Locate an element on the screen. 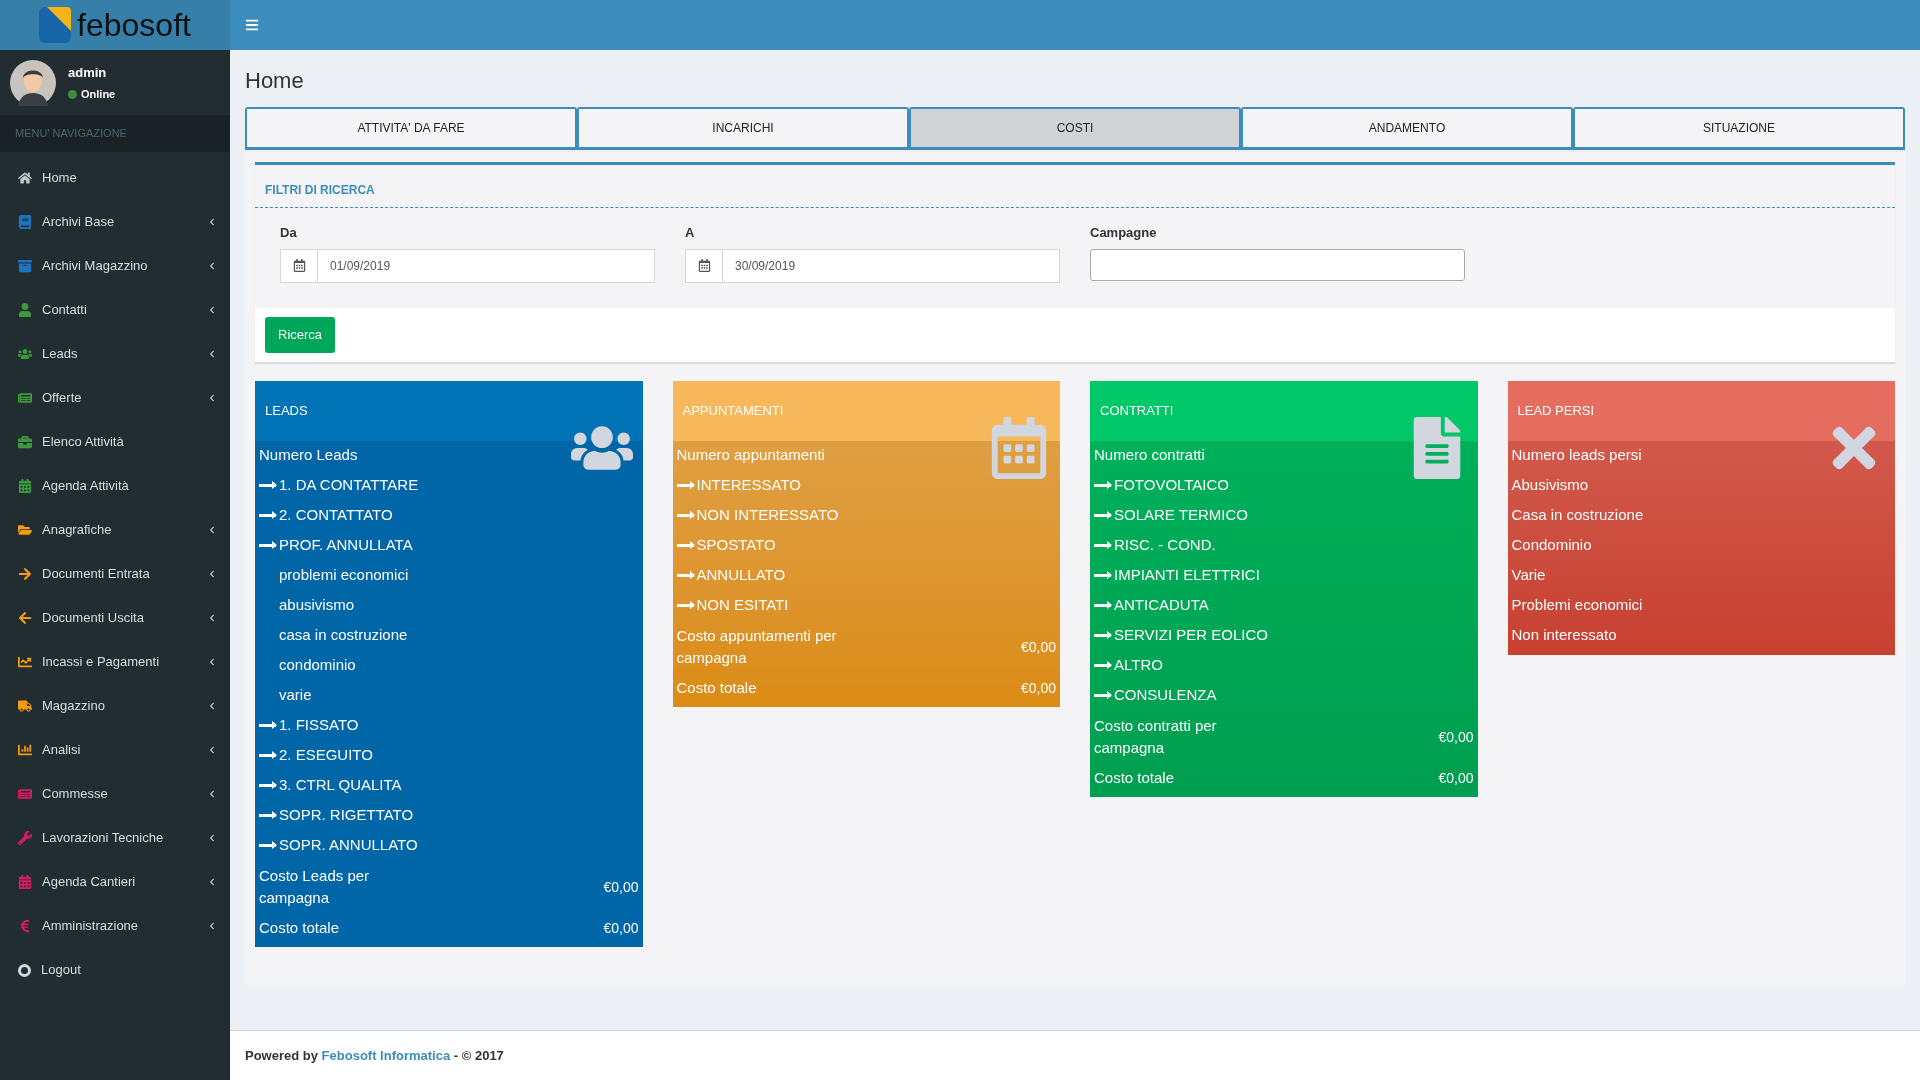  row-label: Casa in costruzione is located at coordinates (1577, 515).